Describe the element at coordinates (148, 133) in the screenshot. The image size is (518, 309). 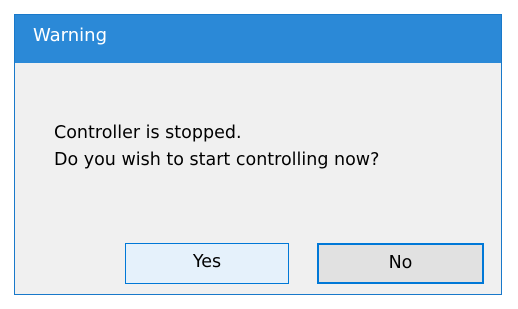
I see `message-line-1: Controller is stopped.` at that location.